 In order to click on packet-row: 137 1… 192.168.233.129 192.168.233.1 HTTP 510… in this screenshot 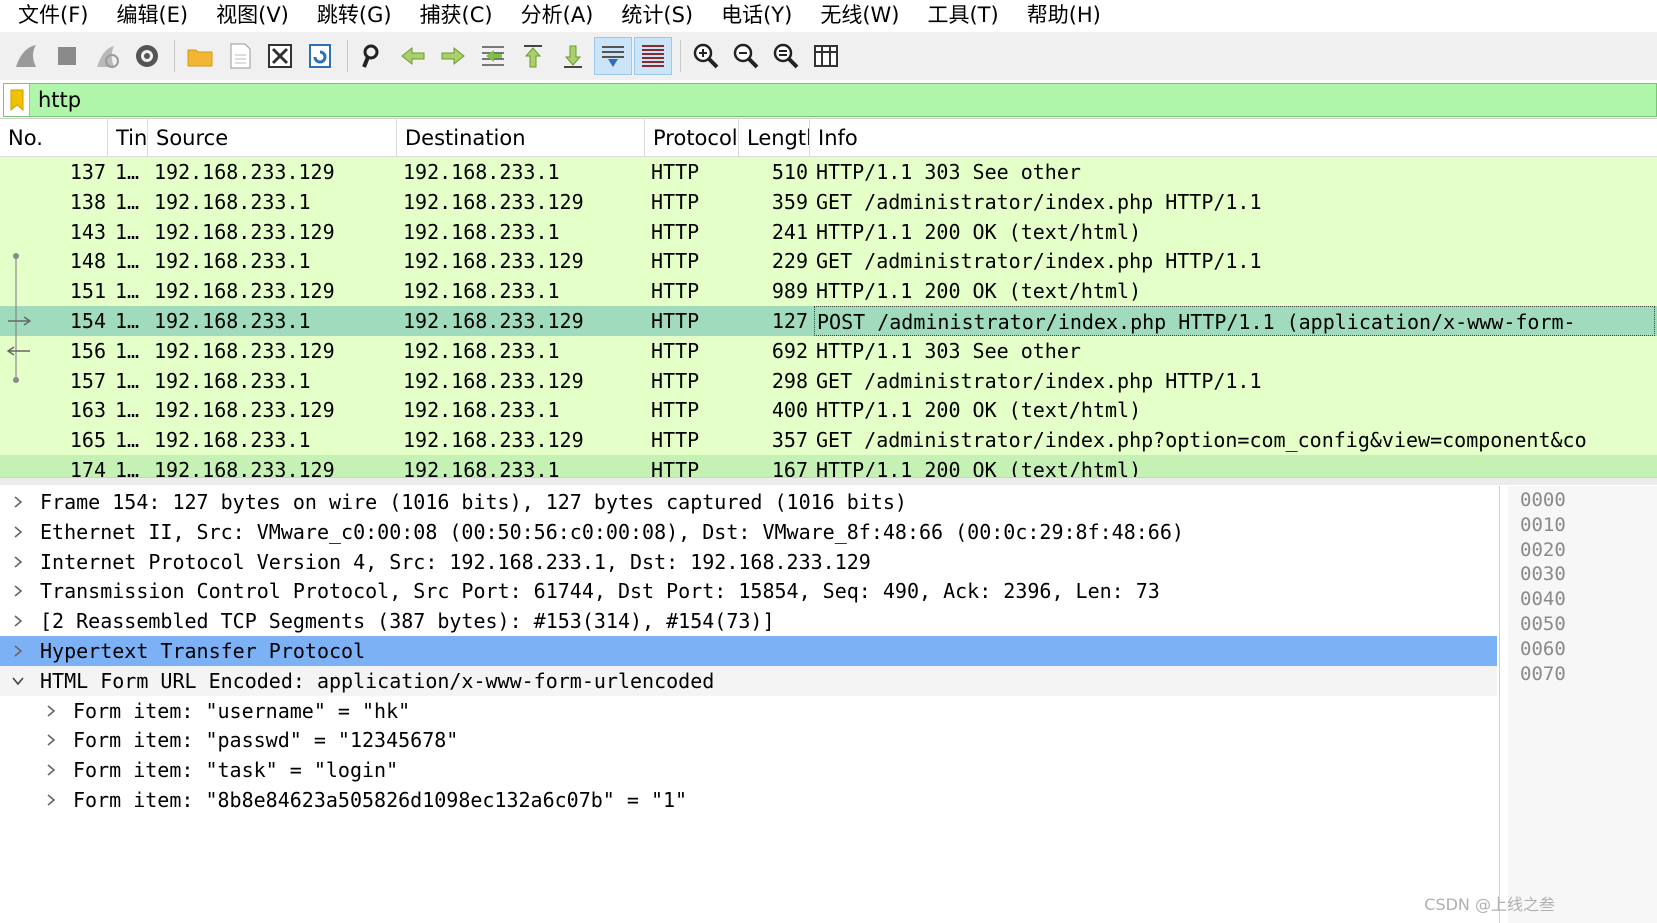, I will do `click(828, 172)`.